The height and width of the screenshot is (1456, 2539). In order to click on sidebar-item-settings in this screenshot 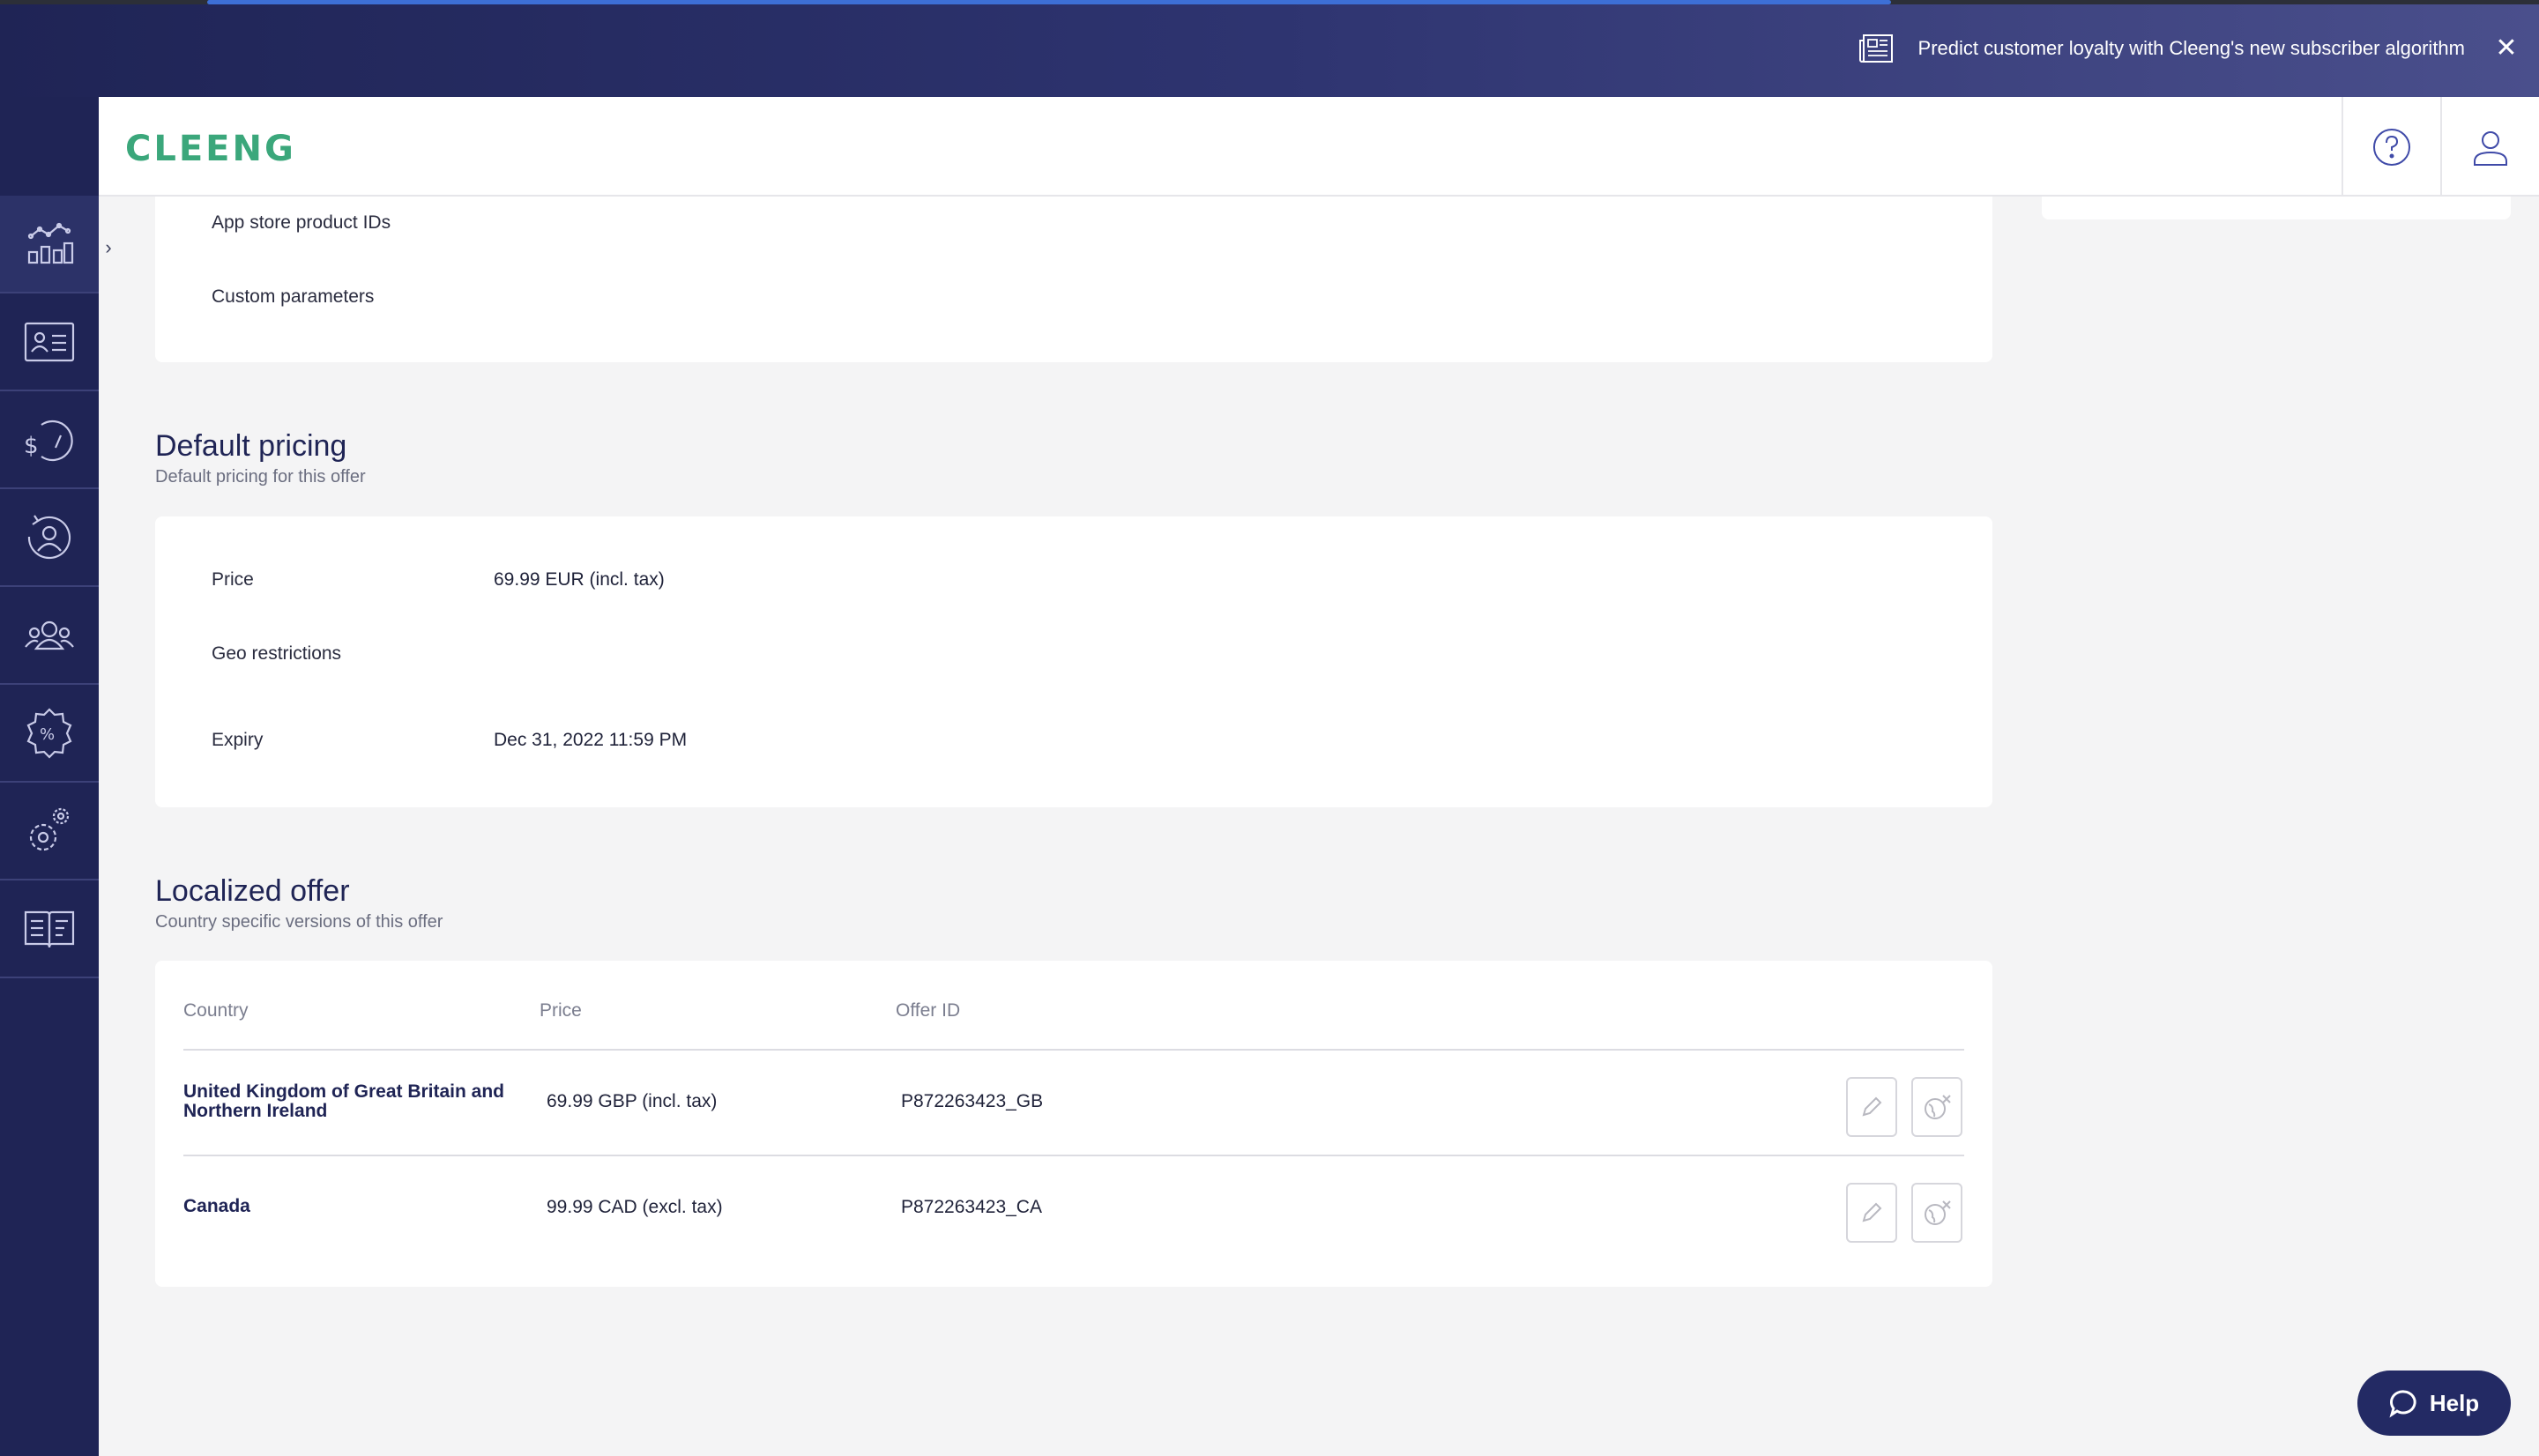, I will do `click(49, 831)`.